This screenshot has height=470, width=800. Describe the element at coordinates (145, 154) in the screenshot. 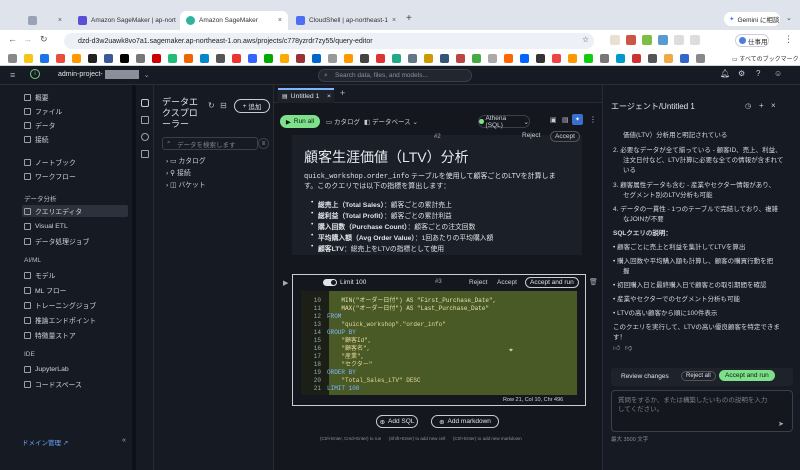

I see `saved-queries-icon` at that location.